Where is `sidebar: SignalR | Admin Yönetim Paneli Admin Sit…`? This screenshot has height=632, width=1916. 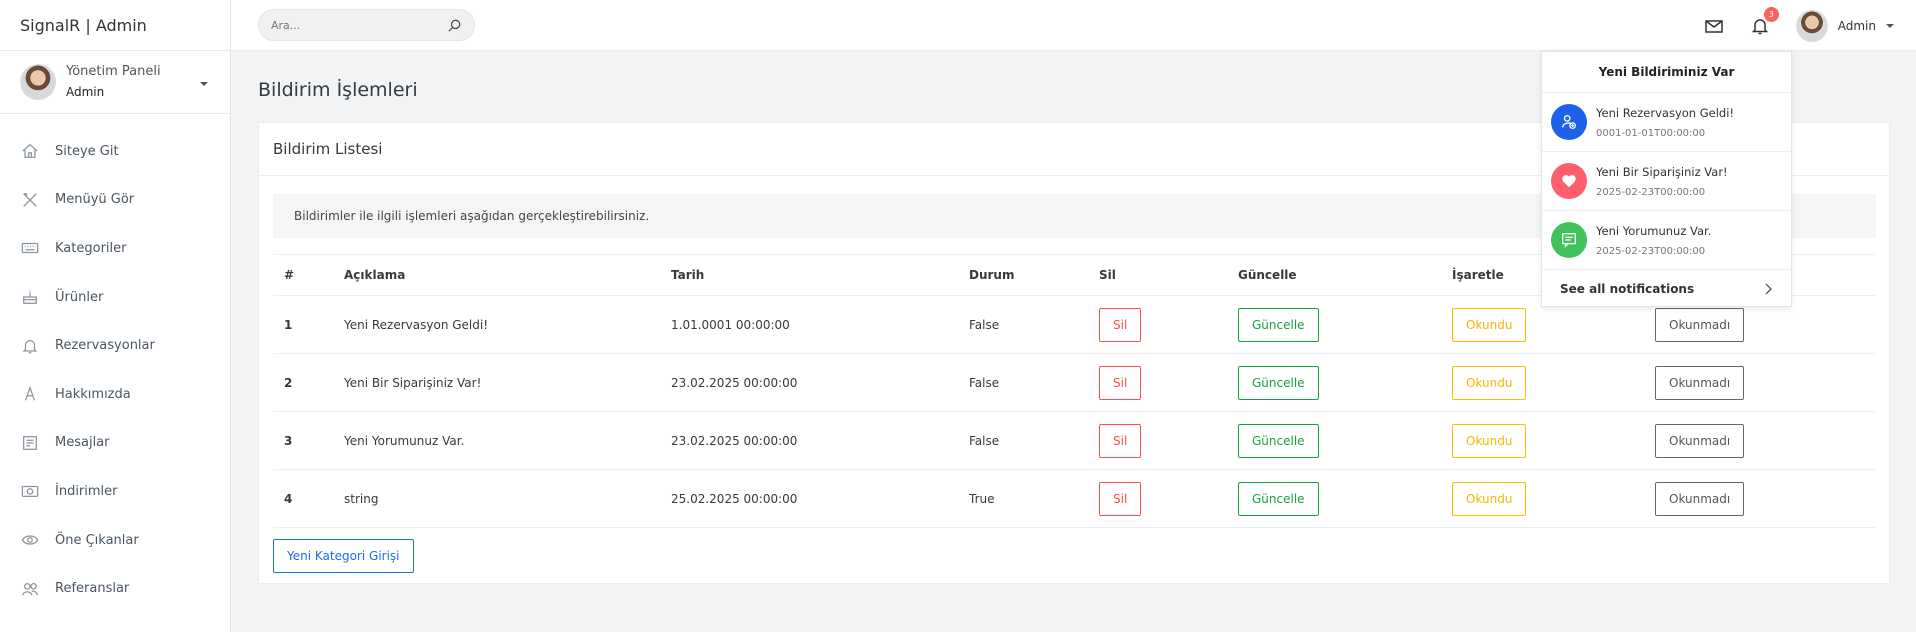
sidebar: SignalR | Admin Yönetim Paneli Admin Sit… is located at coordinates (115, 316).